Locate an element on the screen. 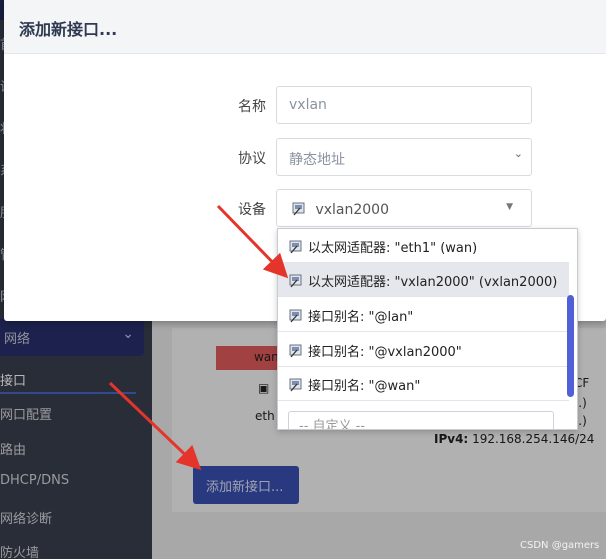 The image size is (606, 559). annotation-arrows is located at coordinates (198, 337).